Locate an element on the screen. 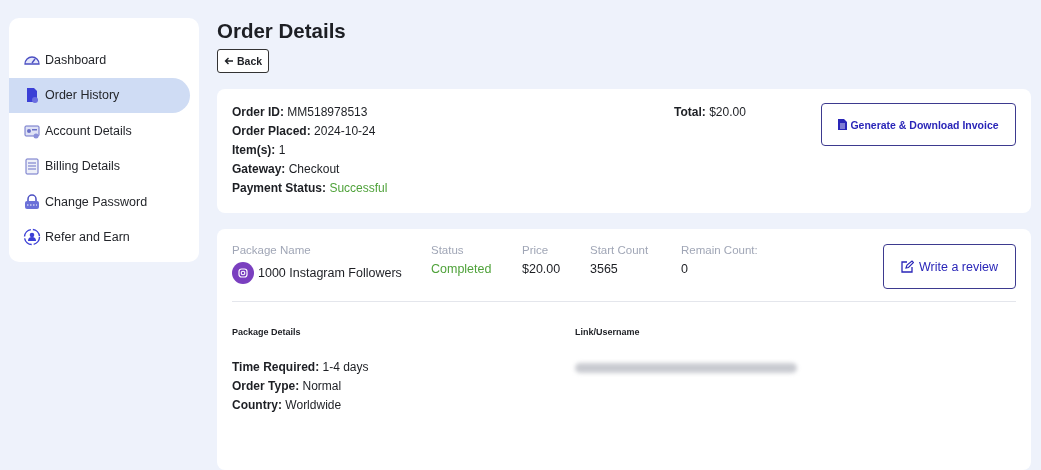 The image size is (1041, 470). detail-field: Country: Worldwide is located at coordinates (403, 405).